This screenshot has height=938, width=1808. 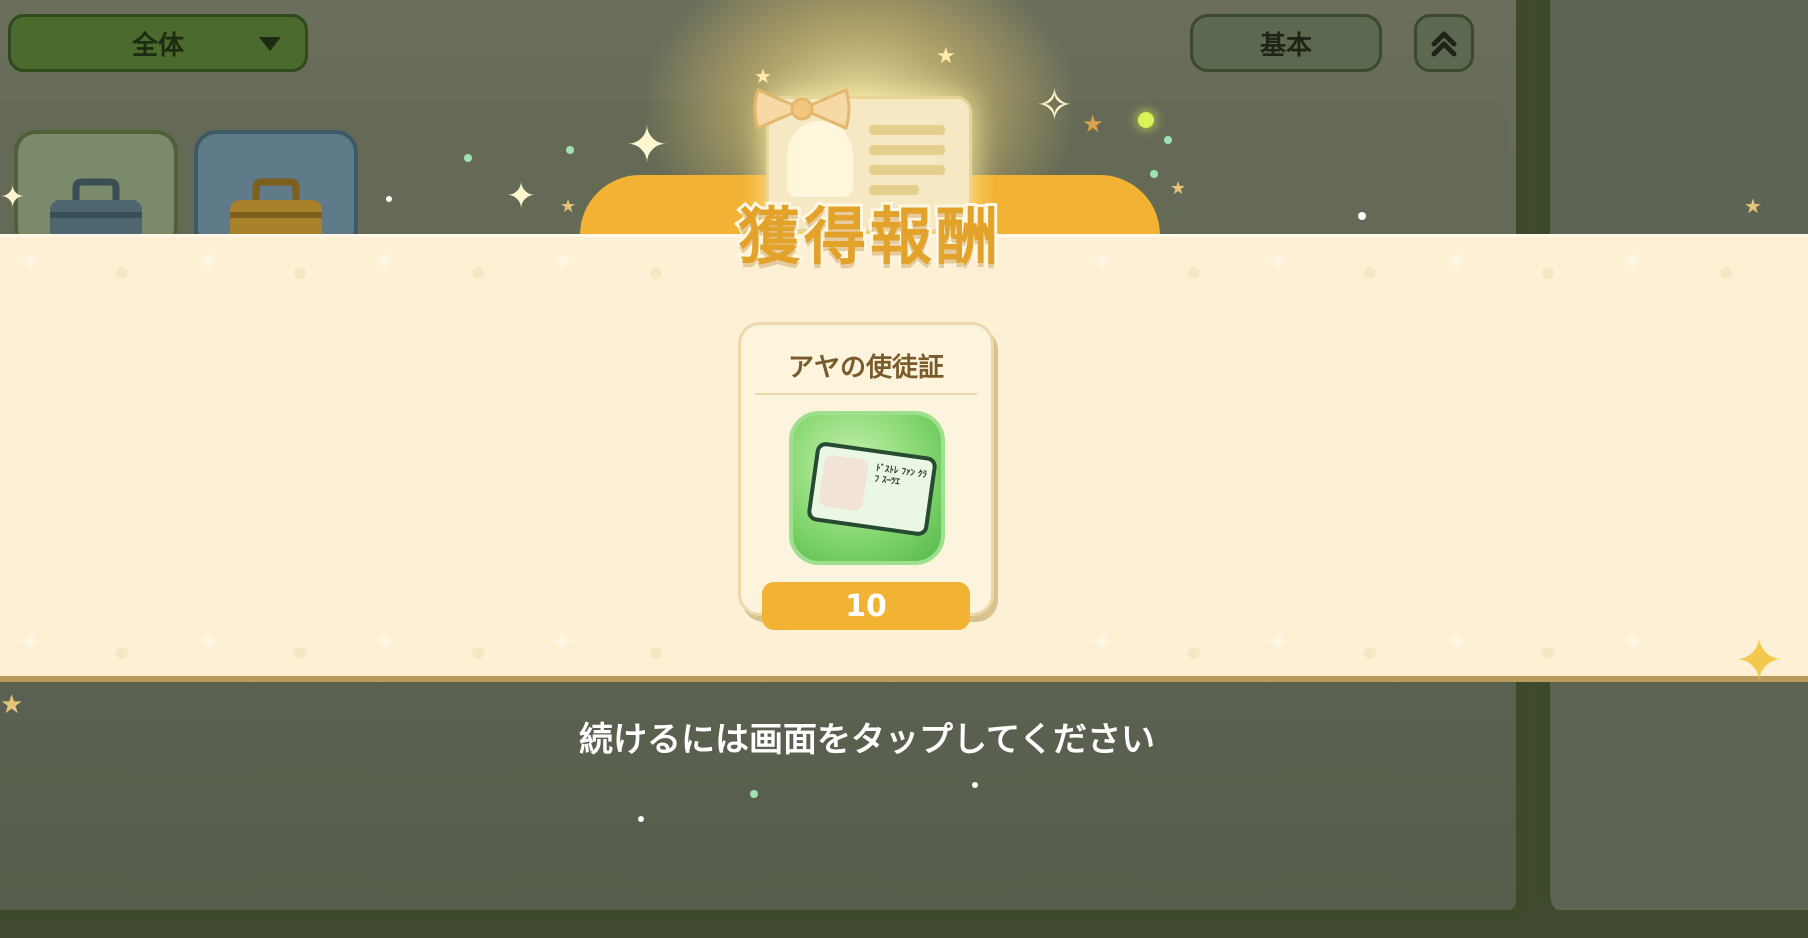 I want to click on tap-to-continue-hint: 続けるには画面をタップしてください, so click(x=867, y=736).